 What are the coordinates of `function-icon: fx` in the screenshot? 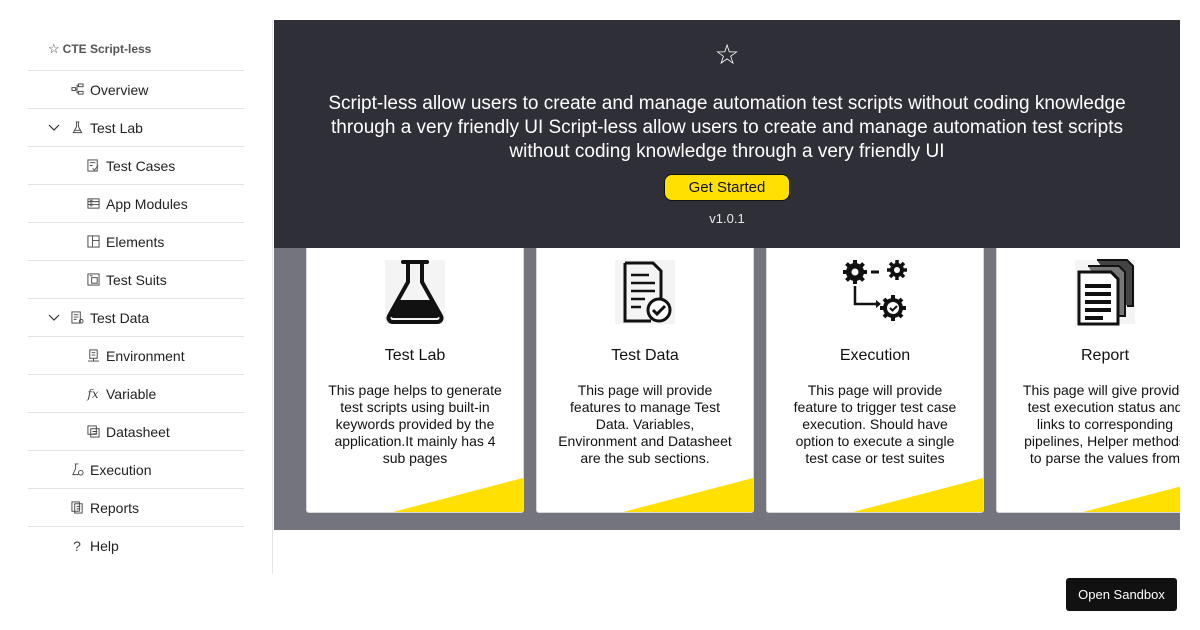 It's located at (93, 393).